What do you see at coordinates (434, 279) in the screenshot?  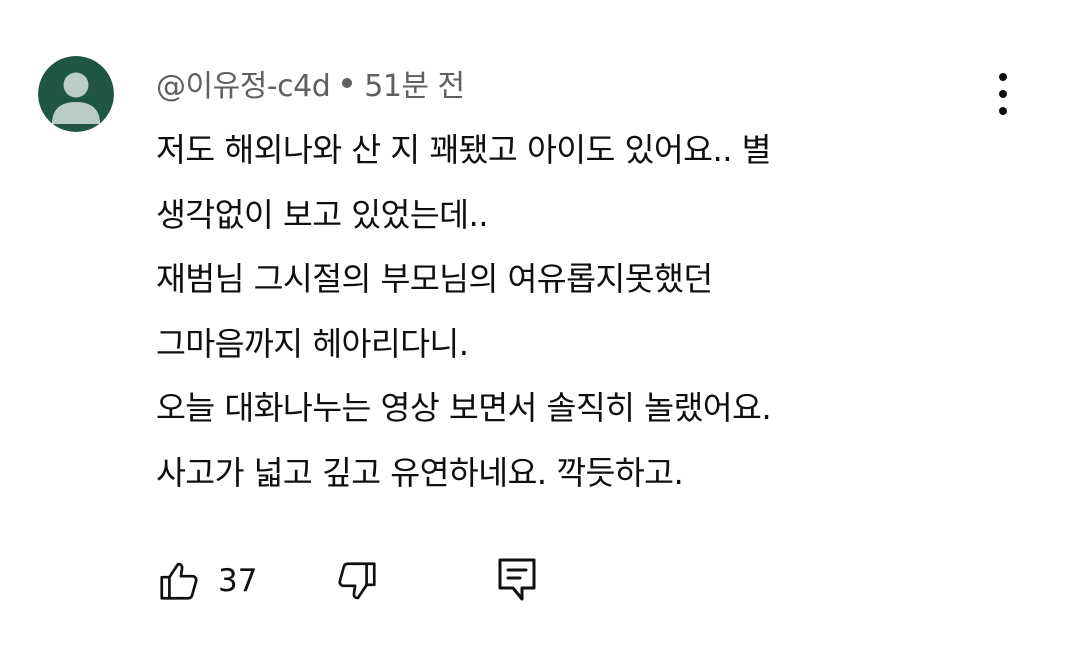 I see `comment-text-line: 재범님 그시절의 부모님의 여유롭지못했던` at bounding box center [434, 279].